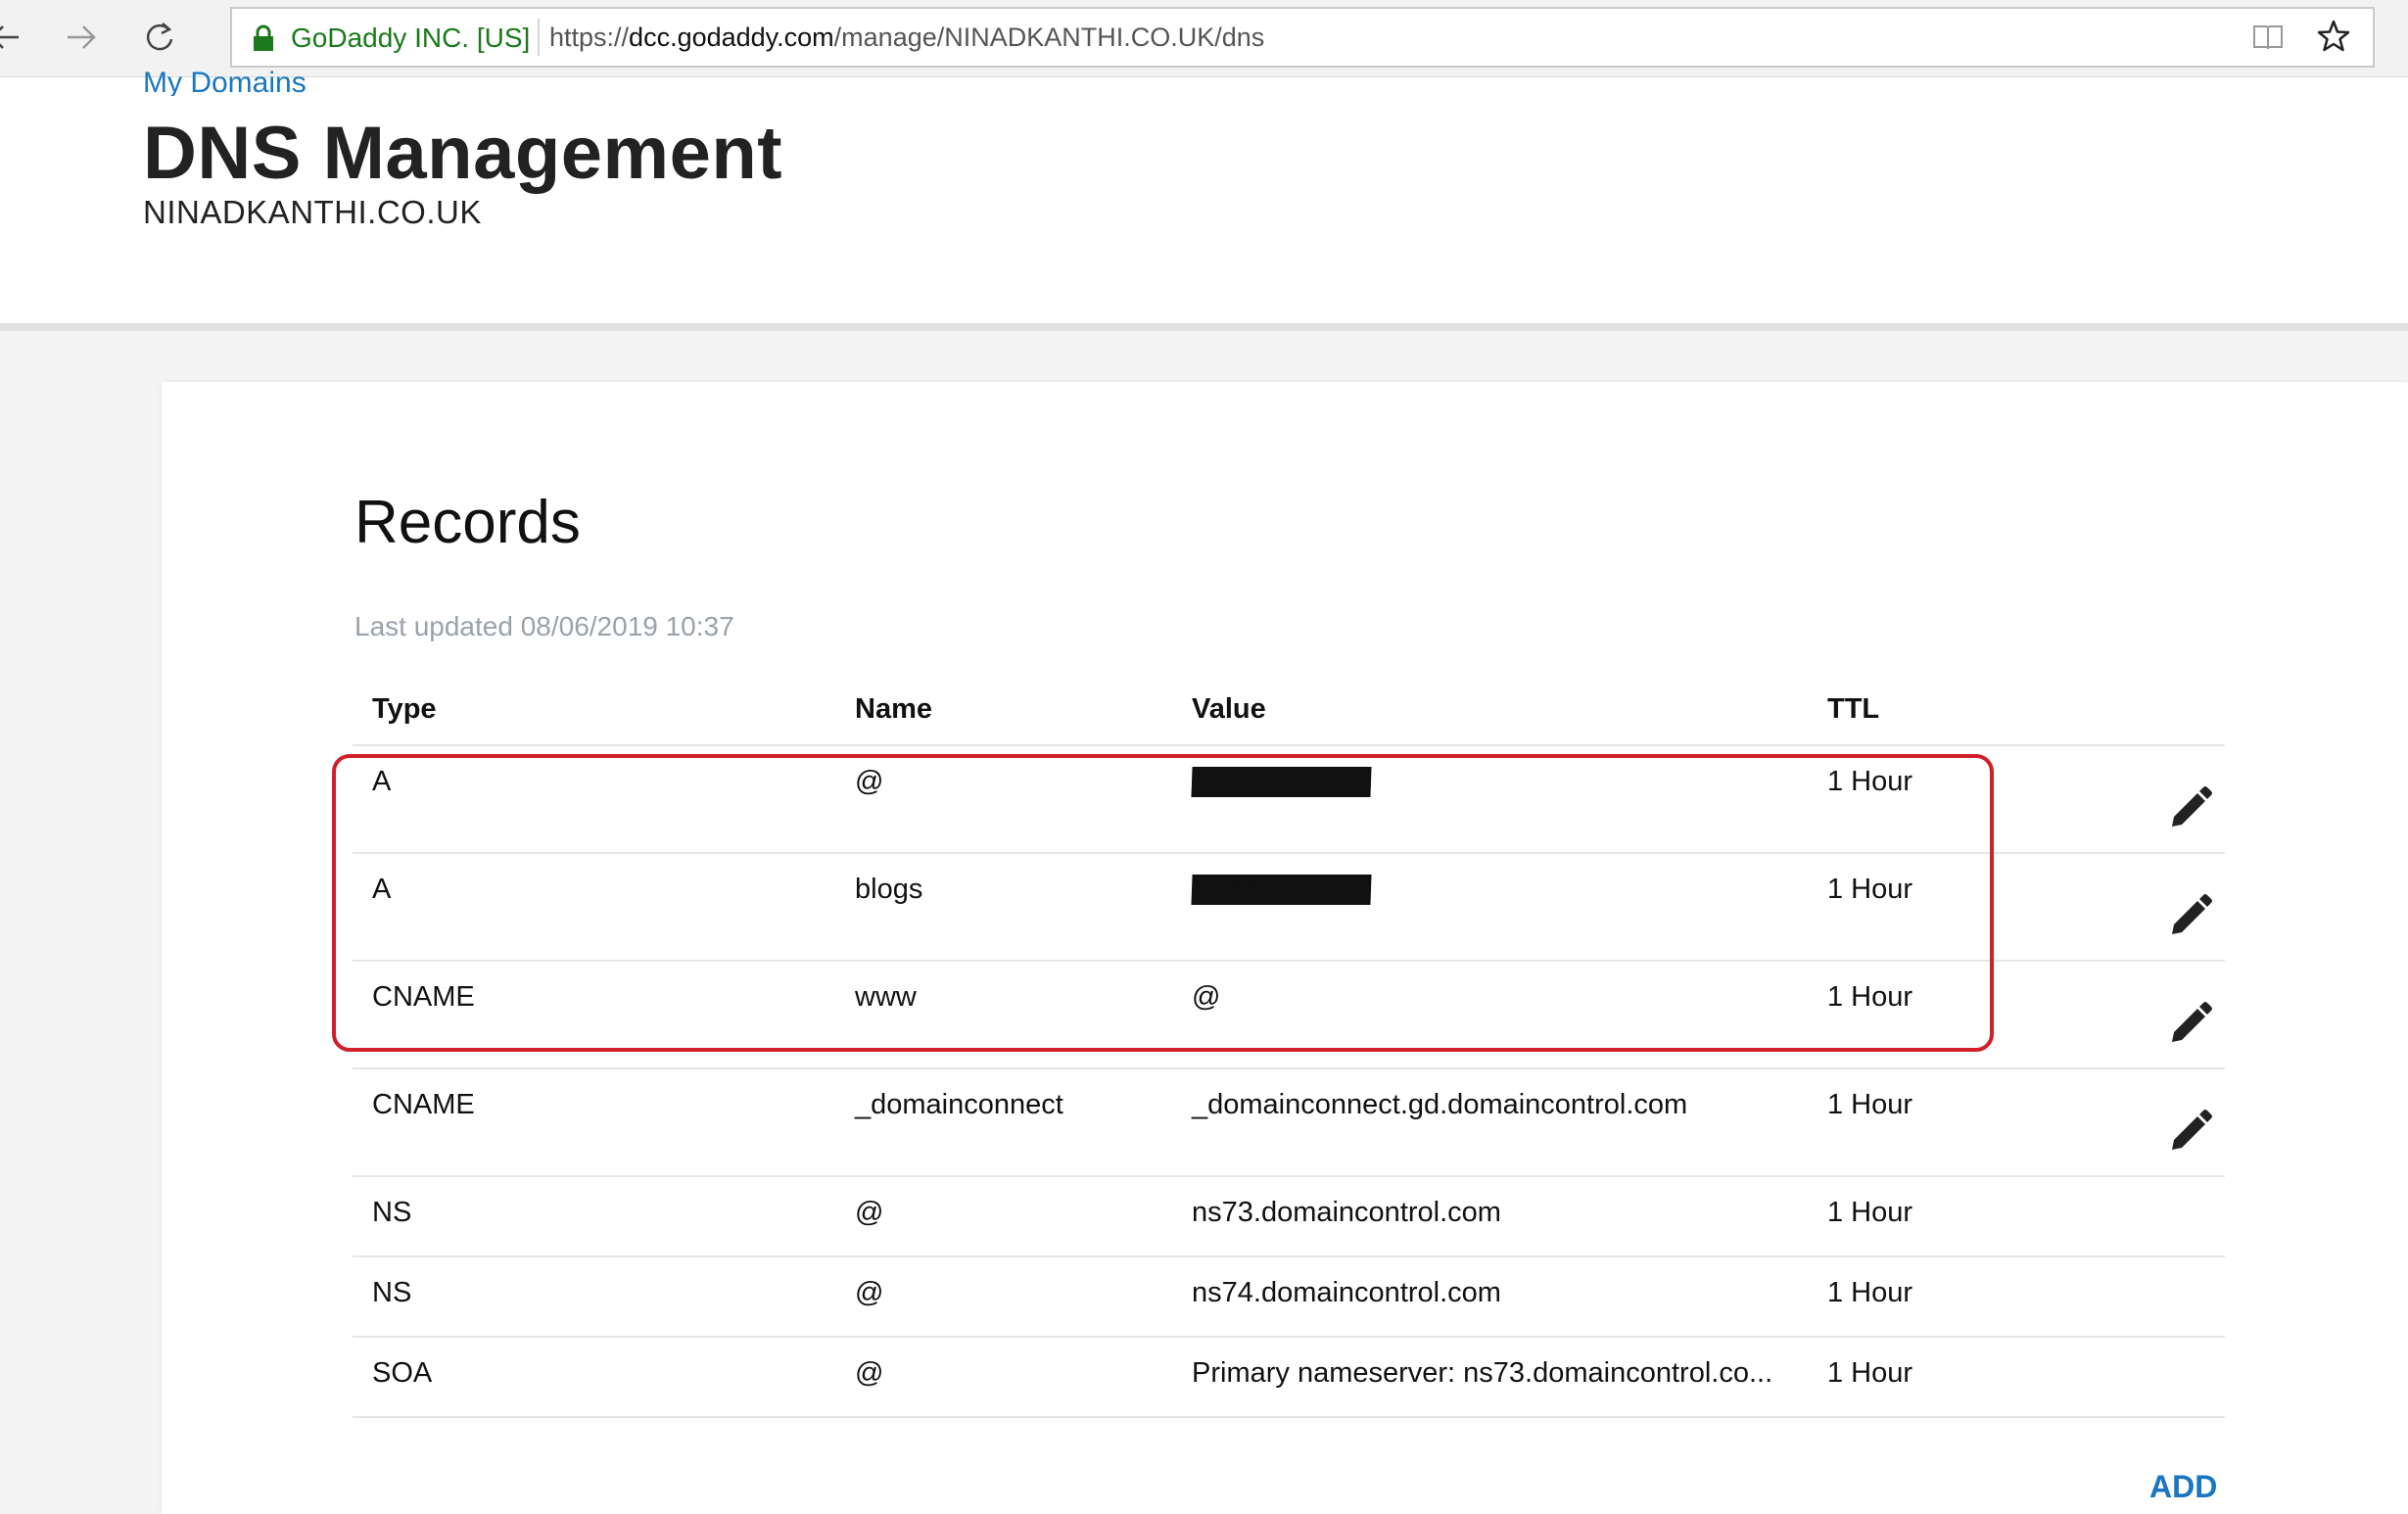  Describe the element at coordinates (81, 37) in the screenshot. I see `forward-icon` at that location.